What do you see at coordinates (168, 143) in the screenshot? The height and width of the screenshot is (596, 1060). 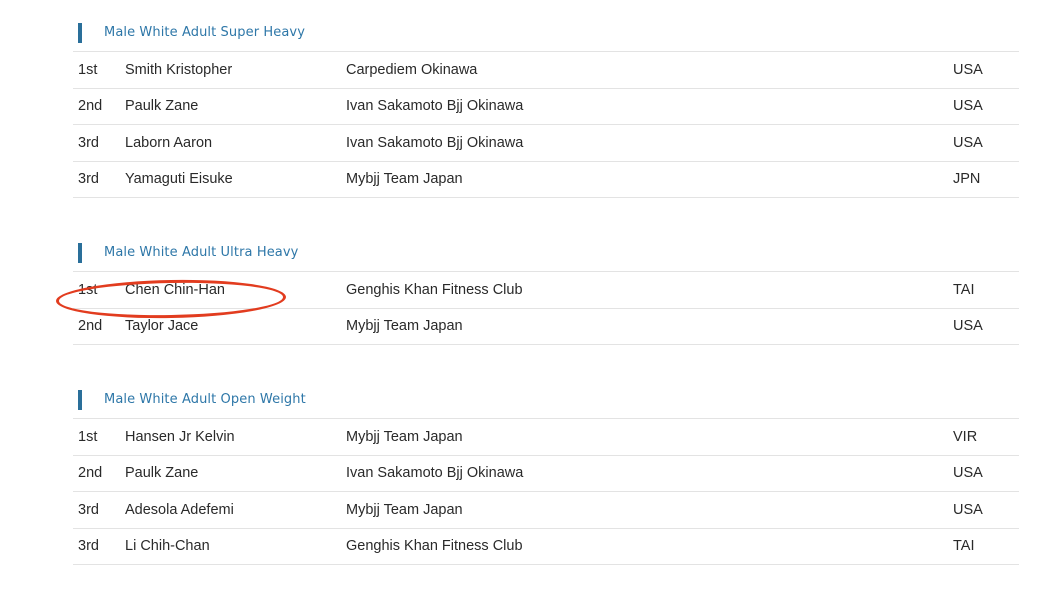 I see `athlete-name-link: Laborn Aaron` at bounding box center [168, 143].